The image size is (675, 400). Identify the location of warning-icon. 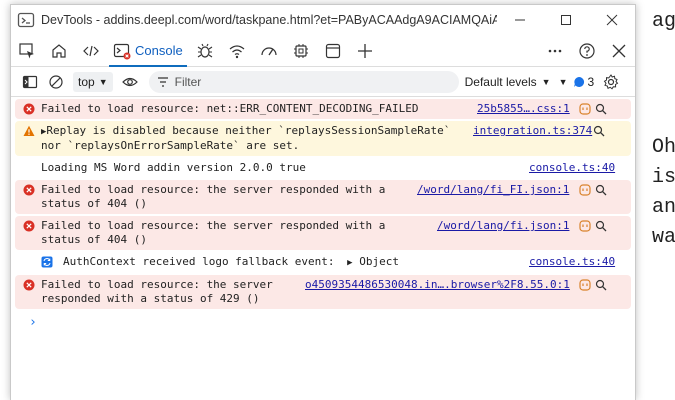
(29, 130).